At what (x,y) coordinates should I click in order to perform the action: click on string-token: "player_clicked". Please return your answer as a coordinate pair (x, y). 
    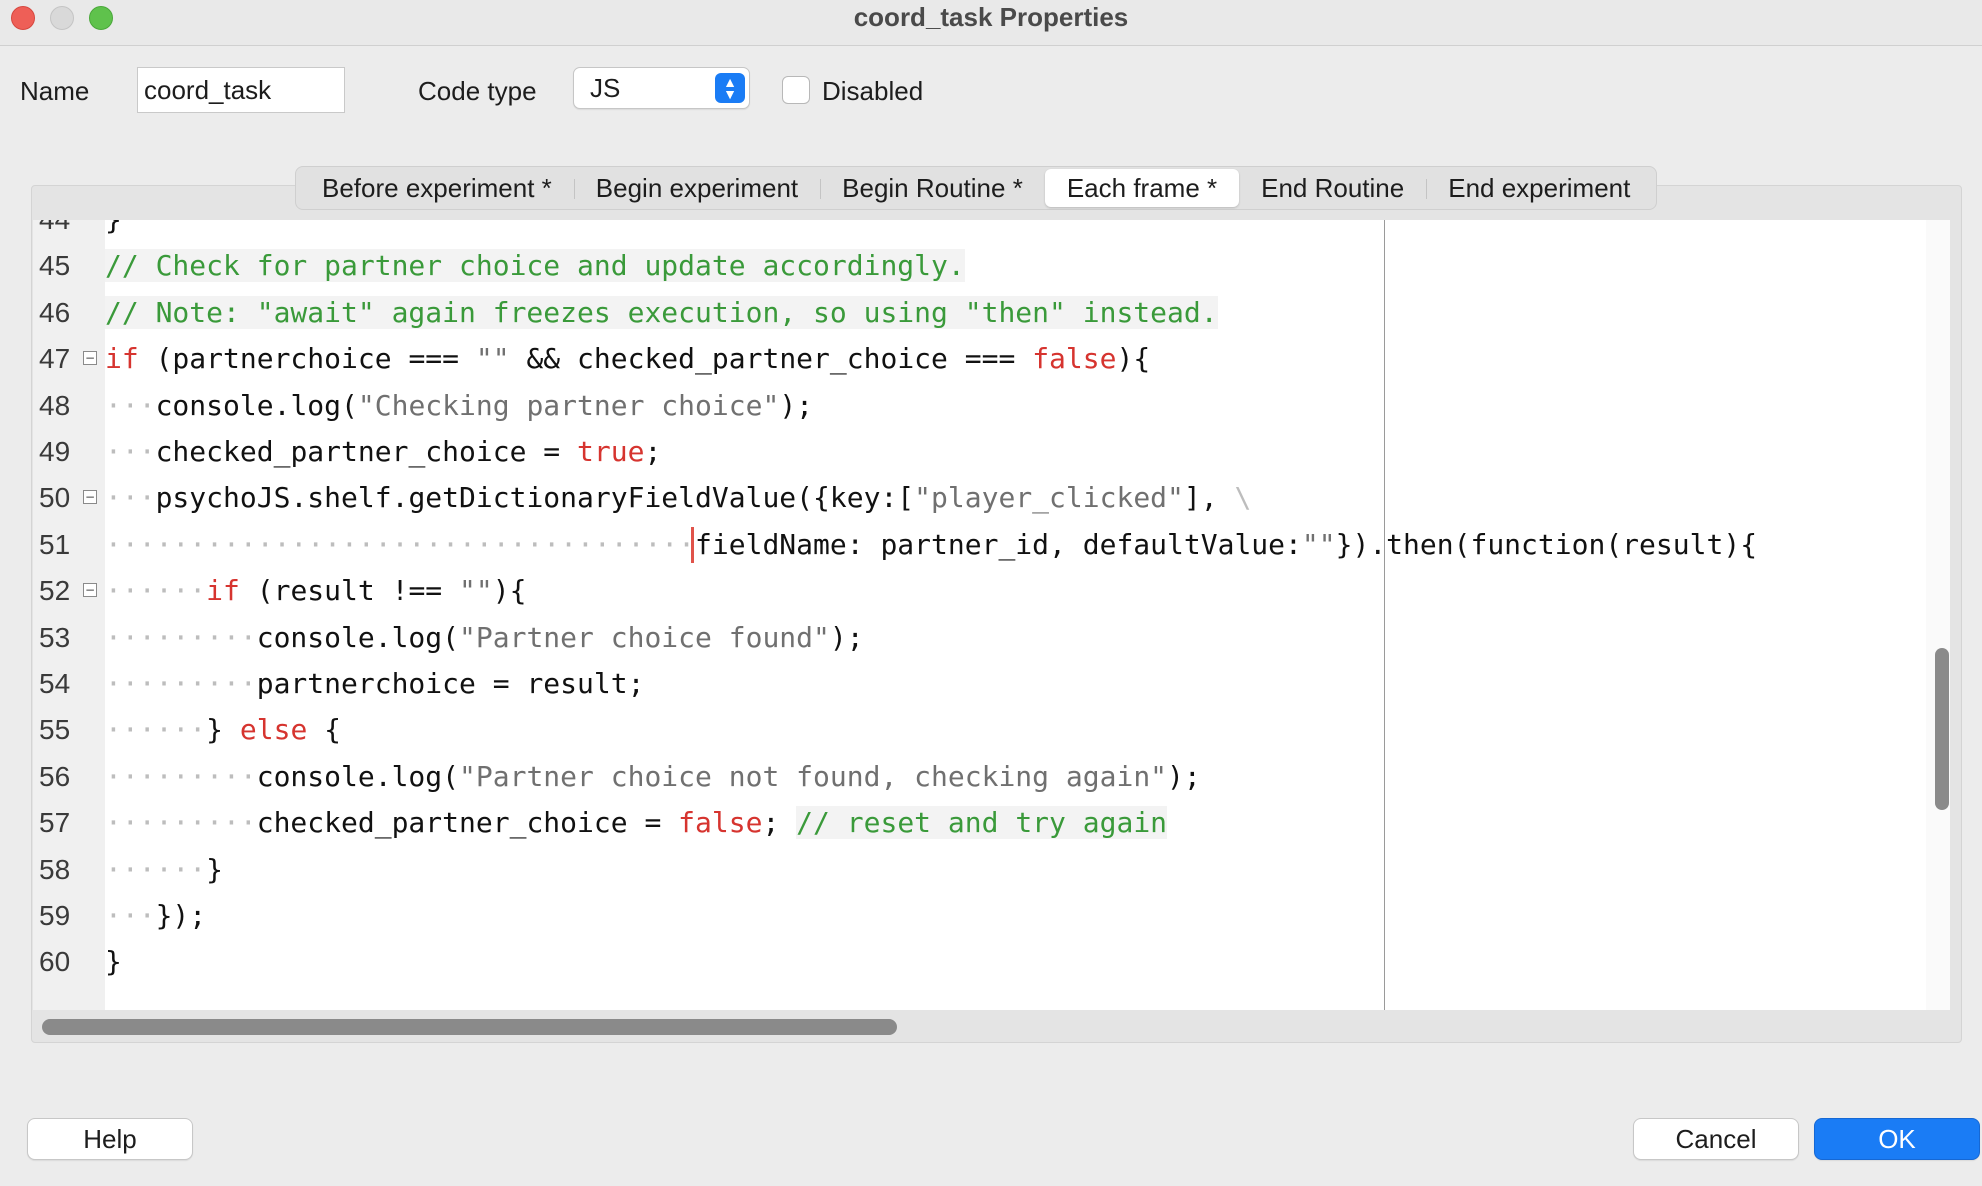
    Looking at the image, I should click on (1049, 498).